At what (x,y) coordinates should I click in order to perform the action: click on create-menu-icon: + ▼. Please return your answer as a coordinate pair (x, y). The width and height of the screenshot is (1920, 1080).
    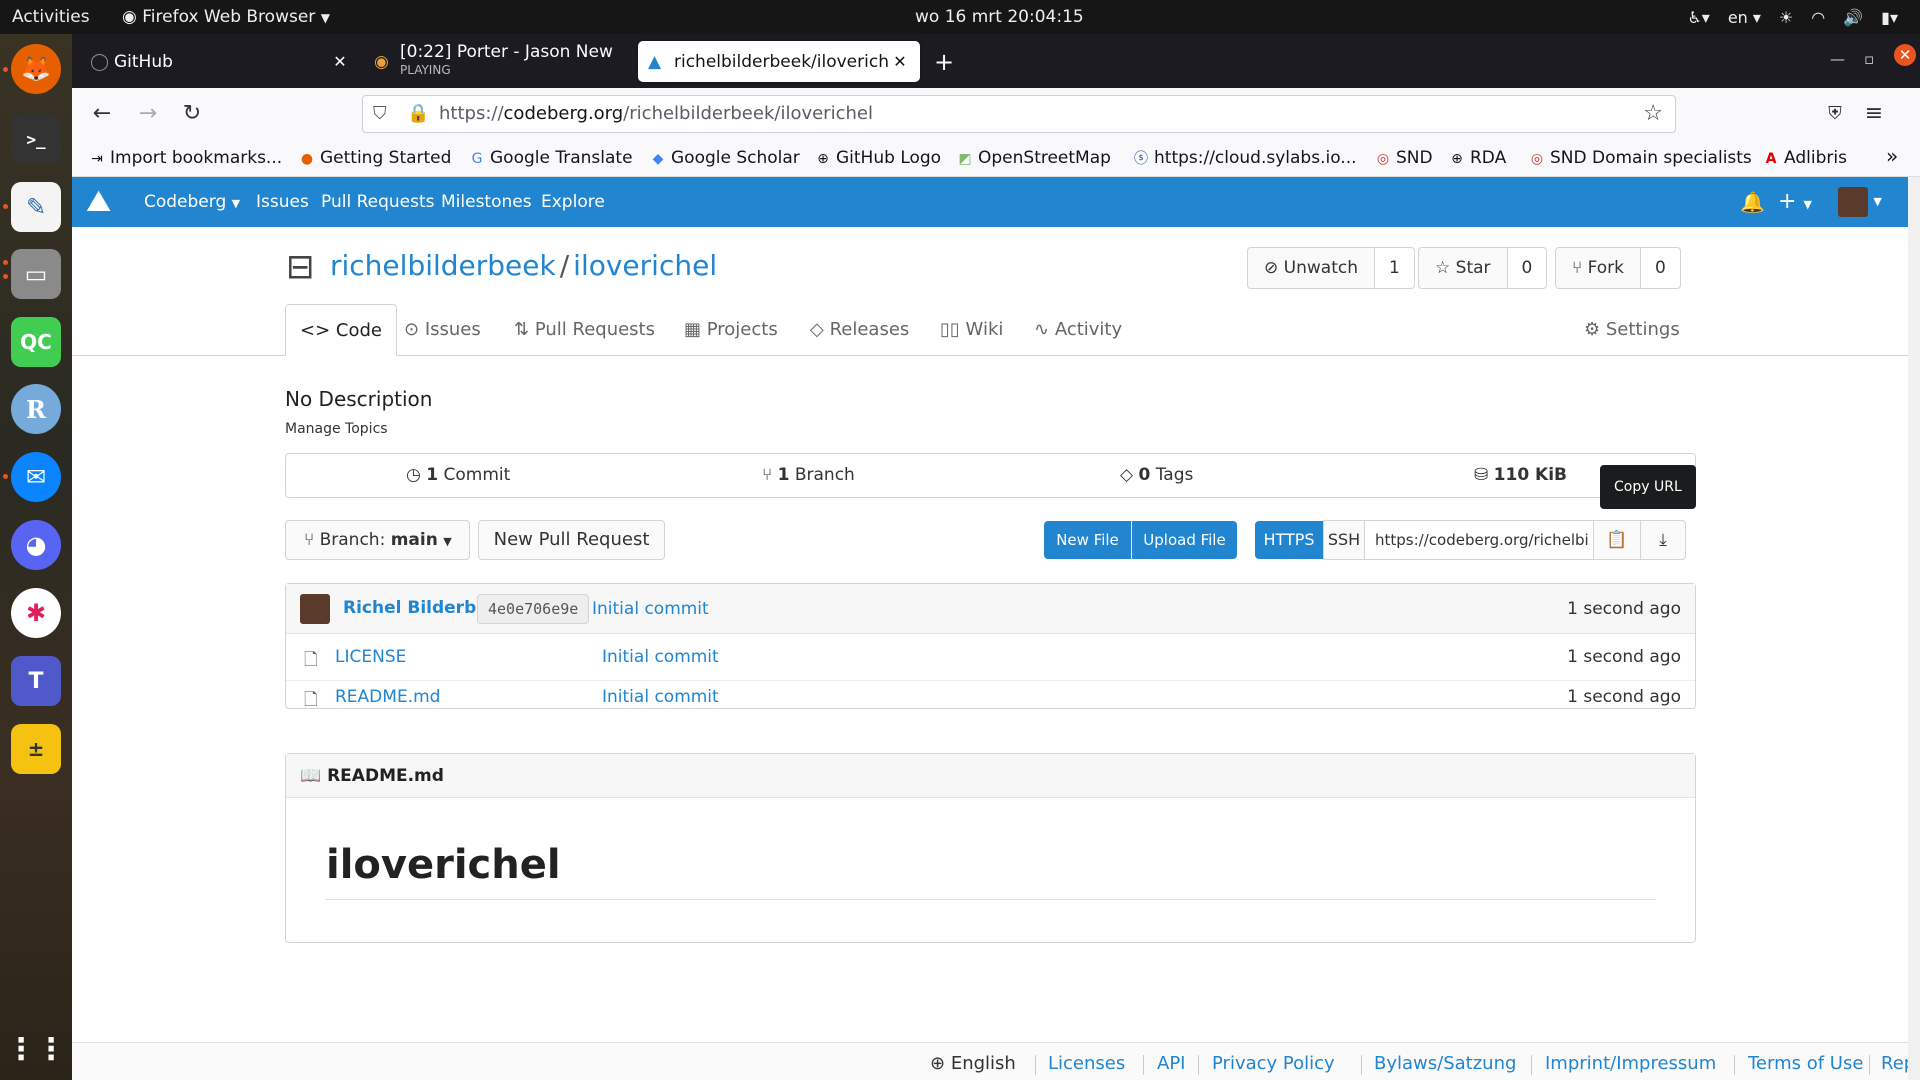
    Looking at the image, I should click on (1795, 202).